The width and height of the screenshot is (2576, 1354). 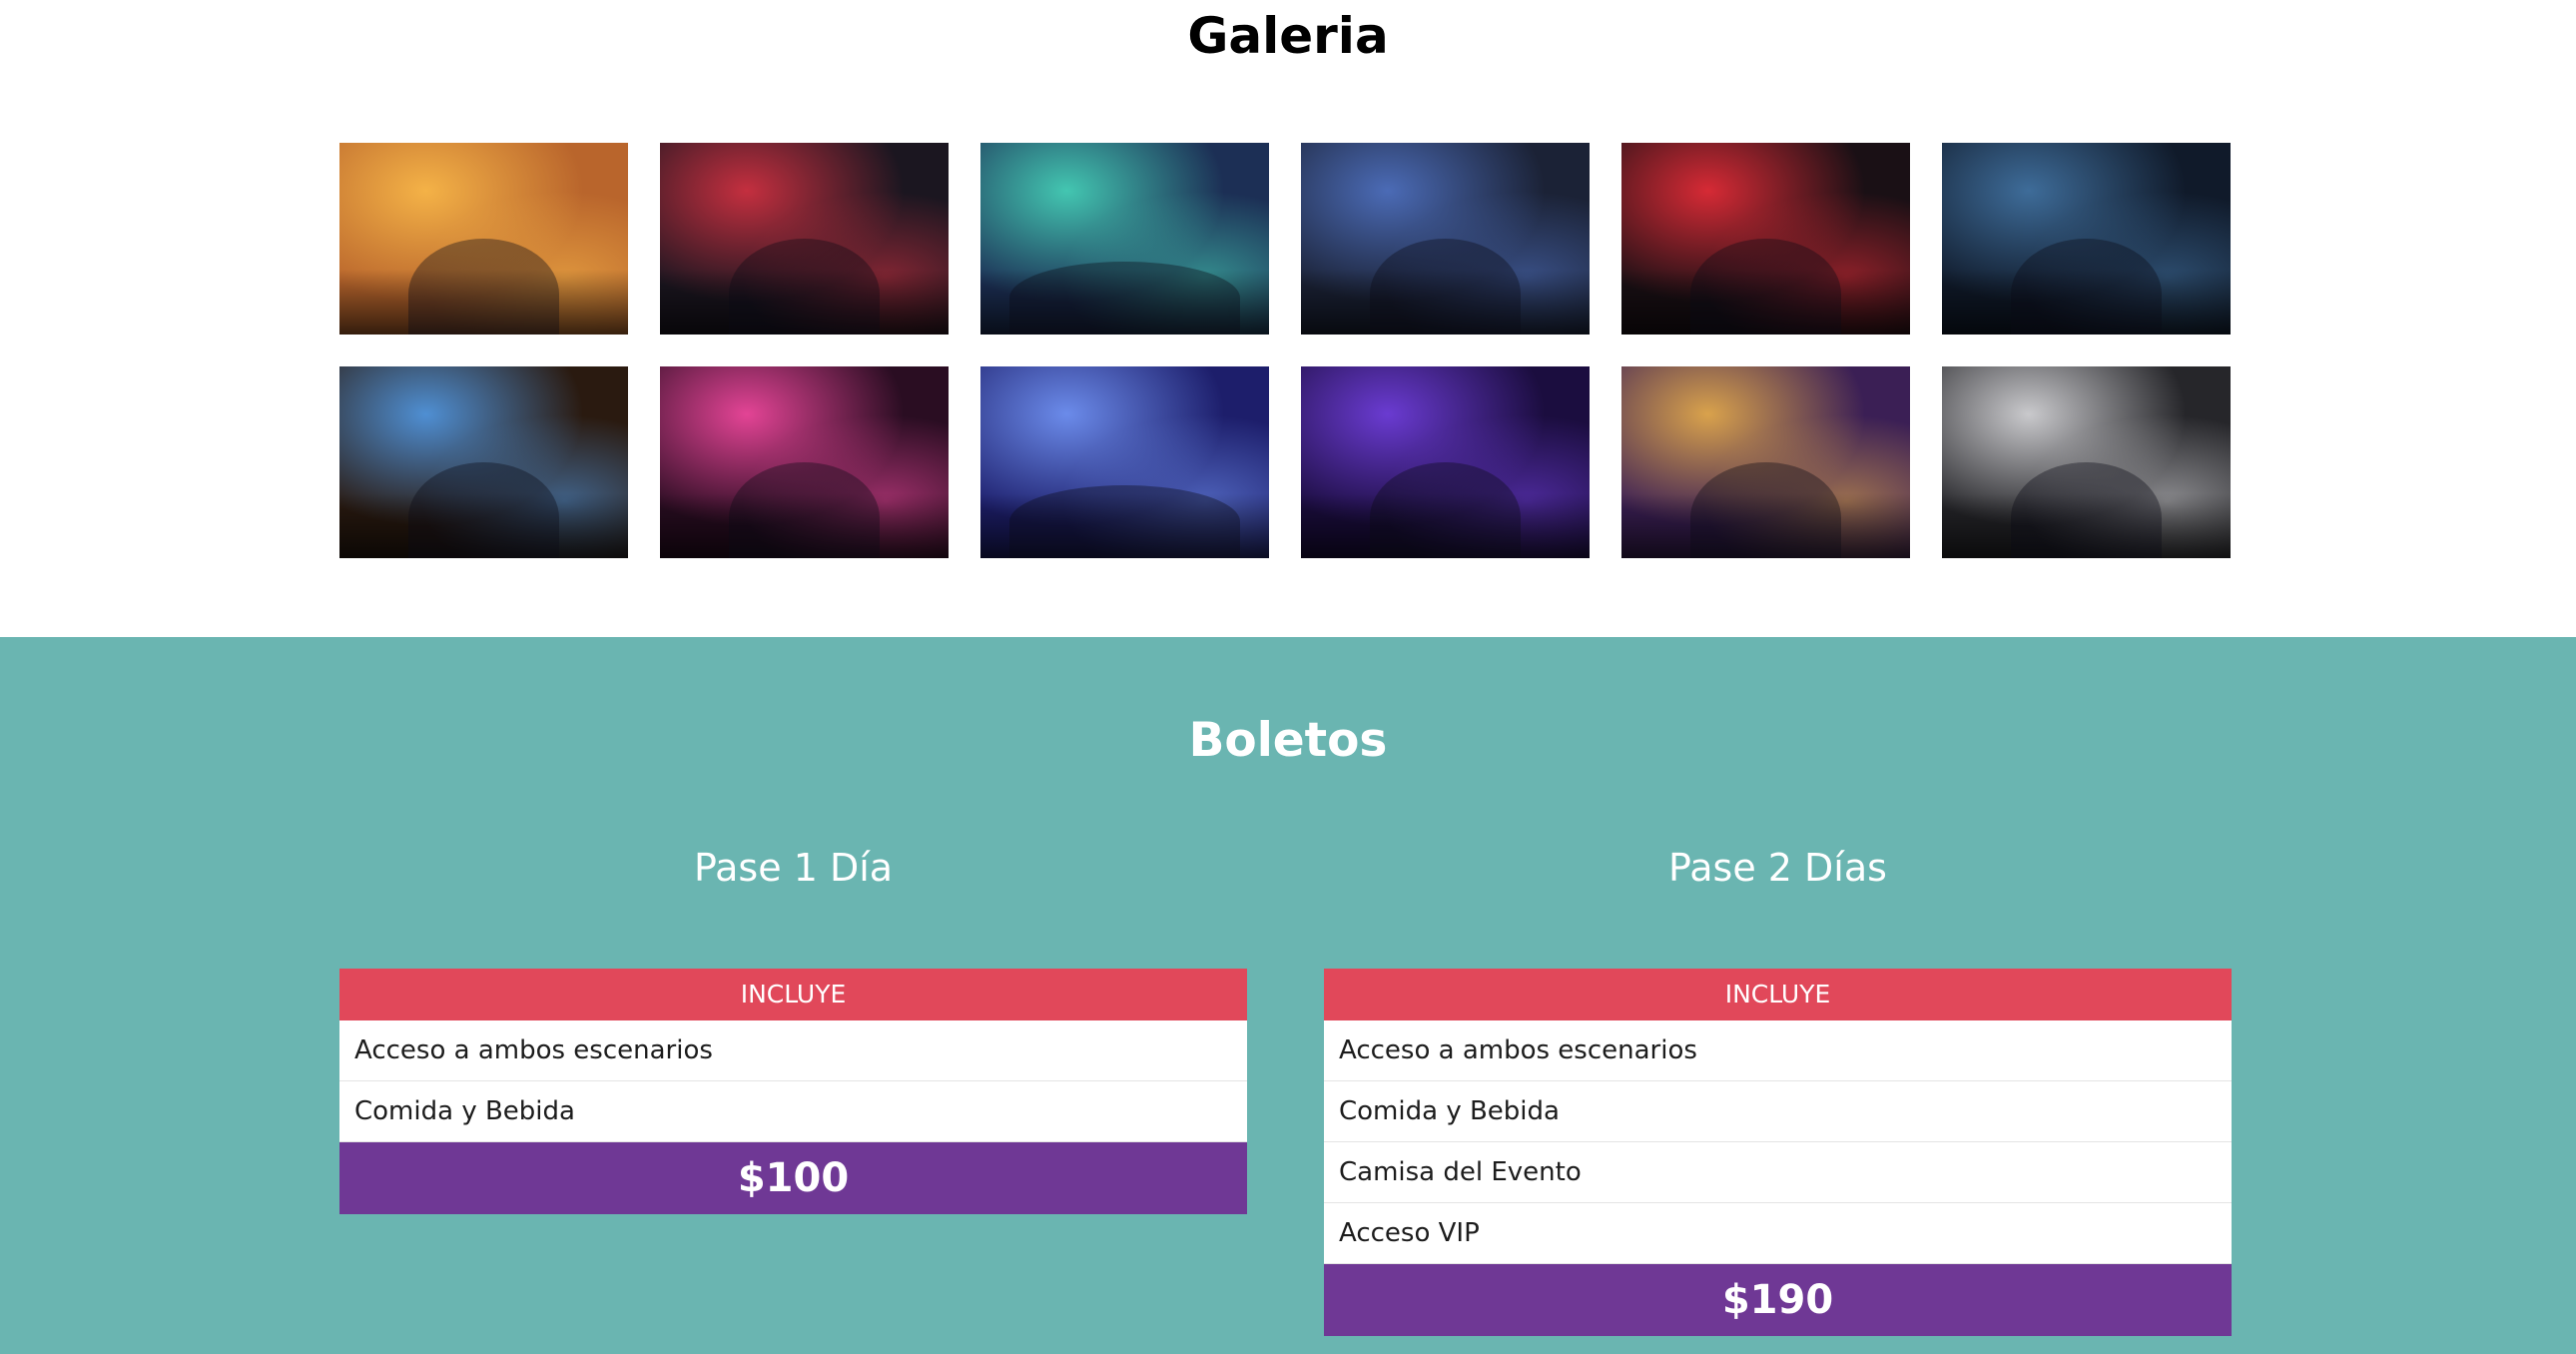 What do you see at coordinates (1778, 1173) in the screenshot?
I see `feature-item: Camisa del Evento` at bounding box center [1778, 1173].